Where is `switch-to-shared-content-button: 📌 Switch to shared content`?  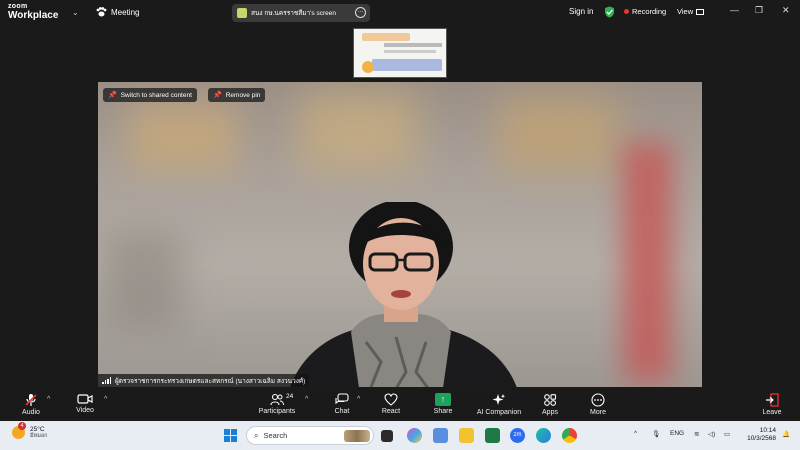 switch-to-shared-content-button: 📌 Switch to shared content is located at coordinates (150, 95).